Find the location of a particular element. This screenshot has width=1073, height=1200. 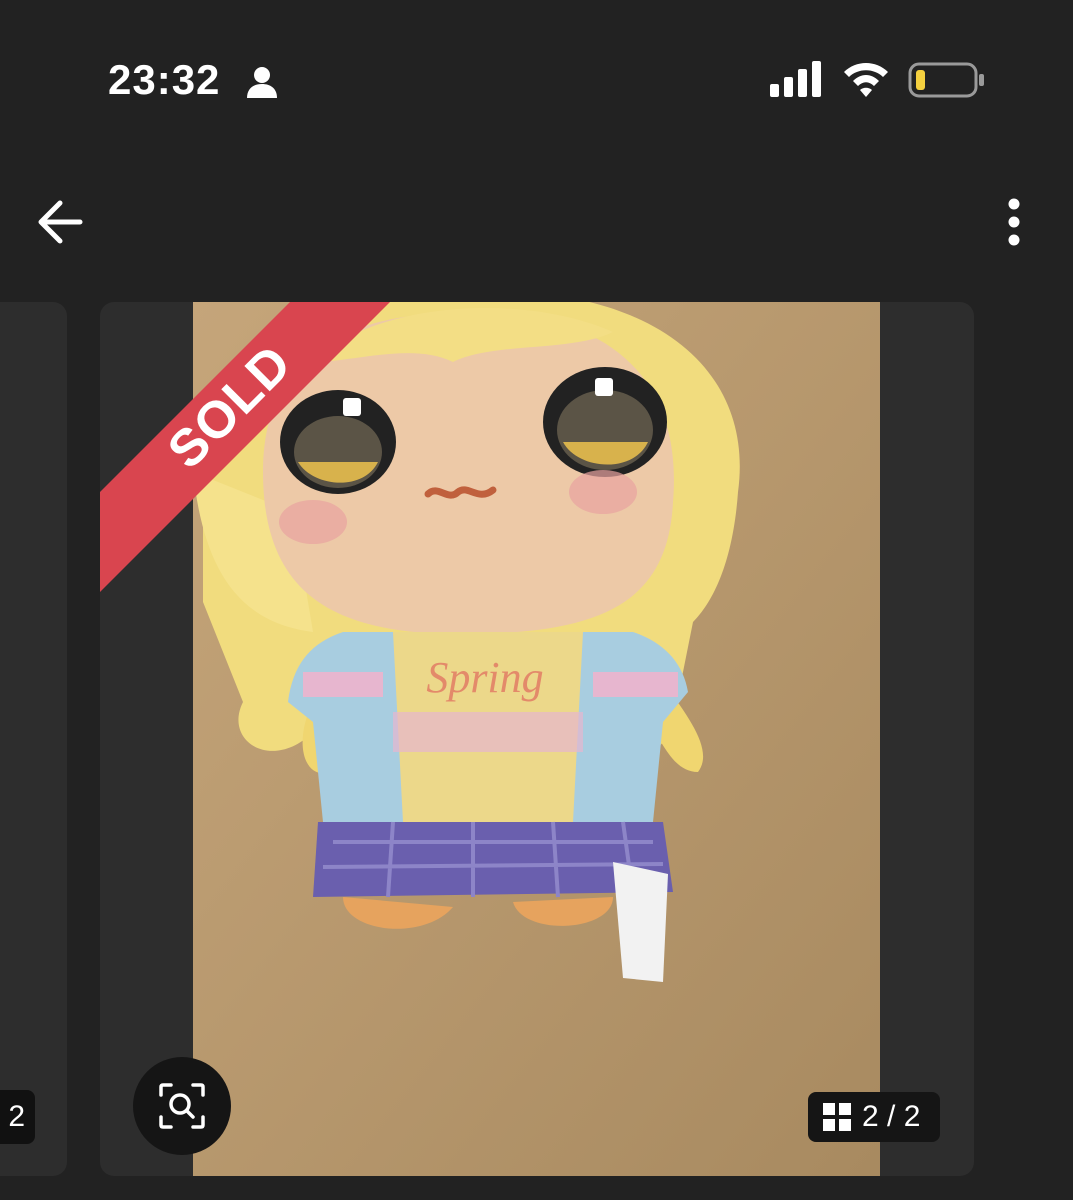

grid-icon is located at coordinates (837, 1117).